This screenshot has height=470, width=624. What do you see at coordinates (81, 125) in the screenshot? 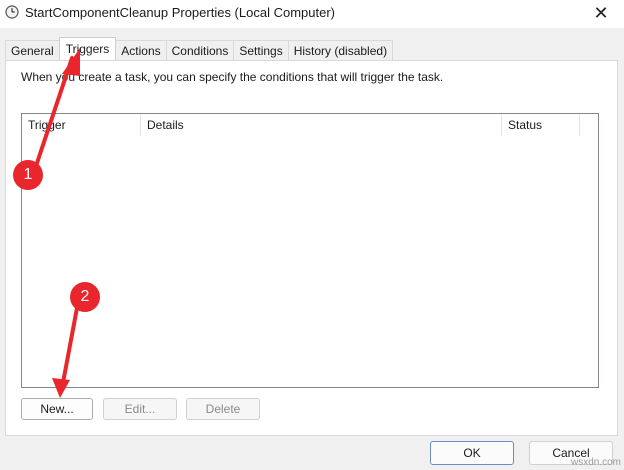
I see `column-header-trigger: Trigger` at bounding box center [81, 125].